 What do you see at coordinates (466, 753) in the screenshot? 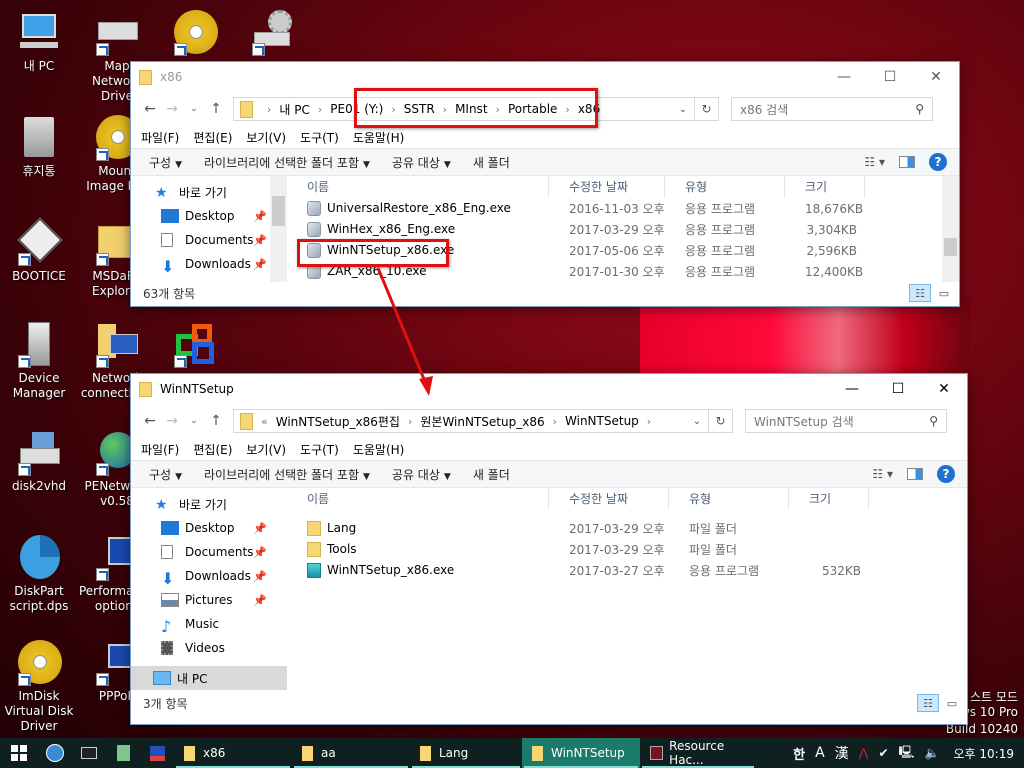
I see `taskbar-task-lang: Lang` at bounding box center [466, 753].